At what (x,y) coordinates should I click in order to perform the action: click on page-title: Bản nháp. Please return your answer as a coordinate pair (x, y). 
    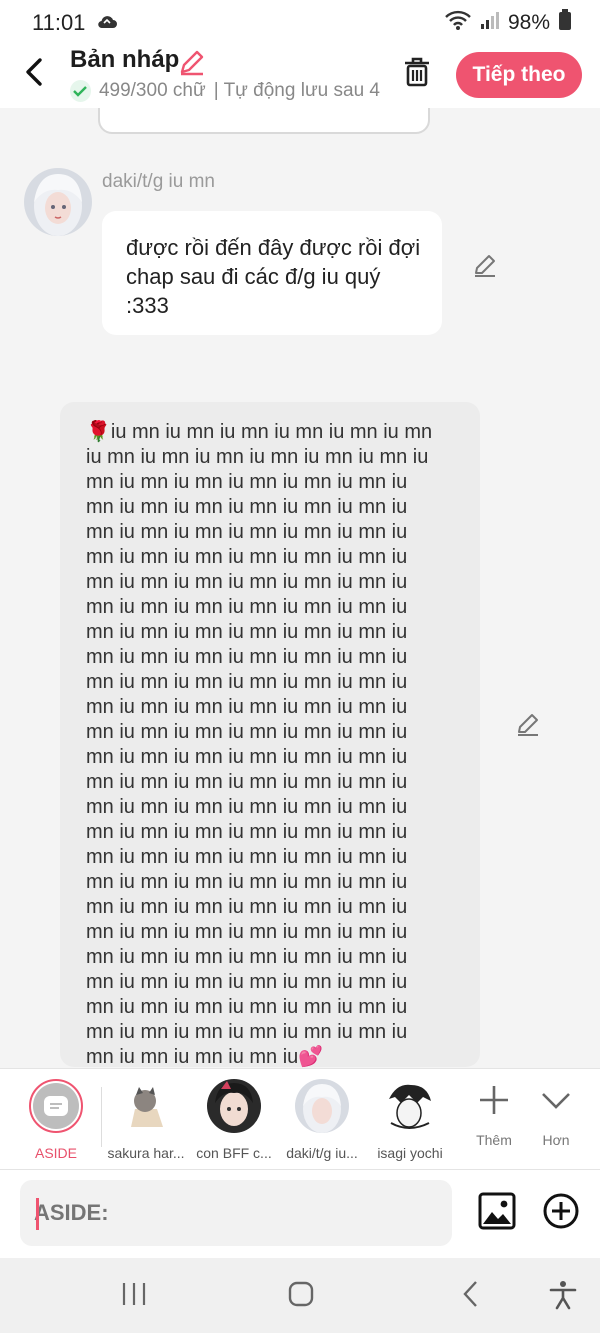
    Looking at the image, I should click on (125, 59).